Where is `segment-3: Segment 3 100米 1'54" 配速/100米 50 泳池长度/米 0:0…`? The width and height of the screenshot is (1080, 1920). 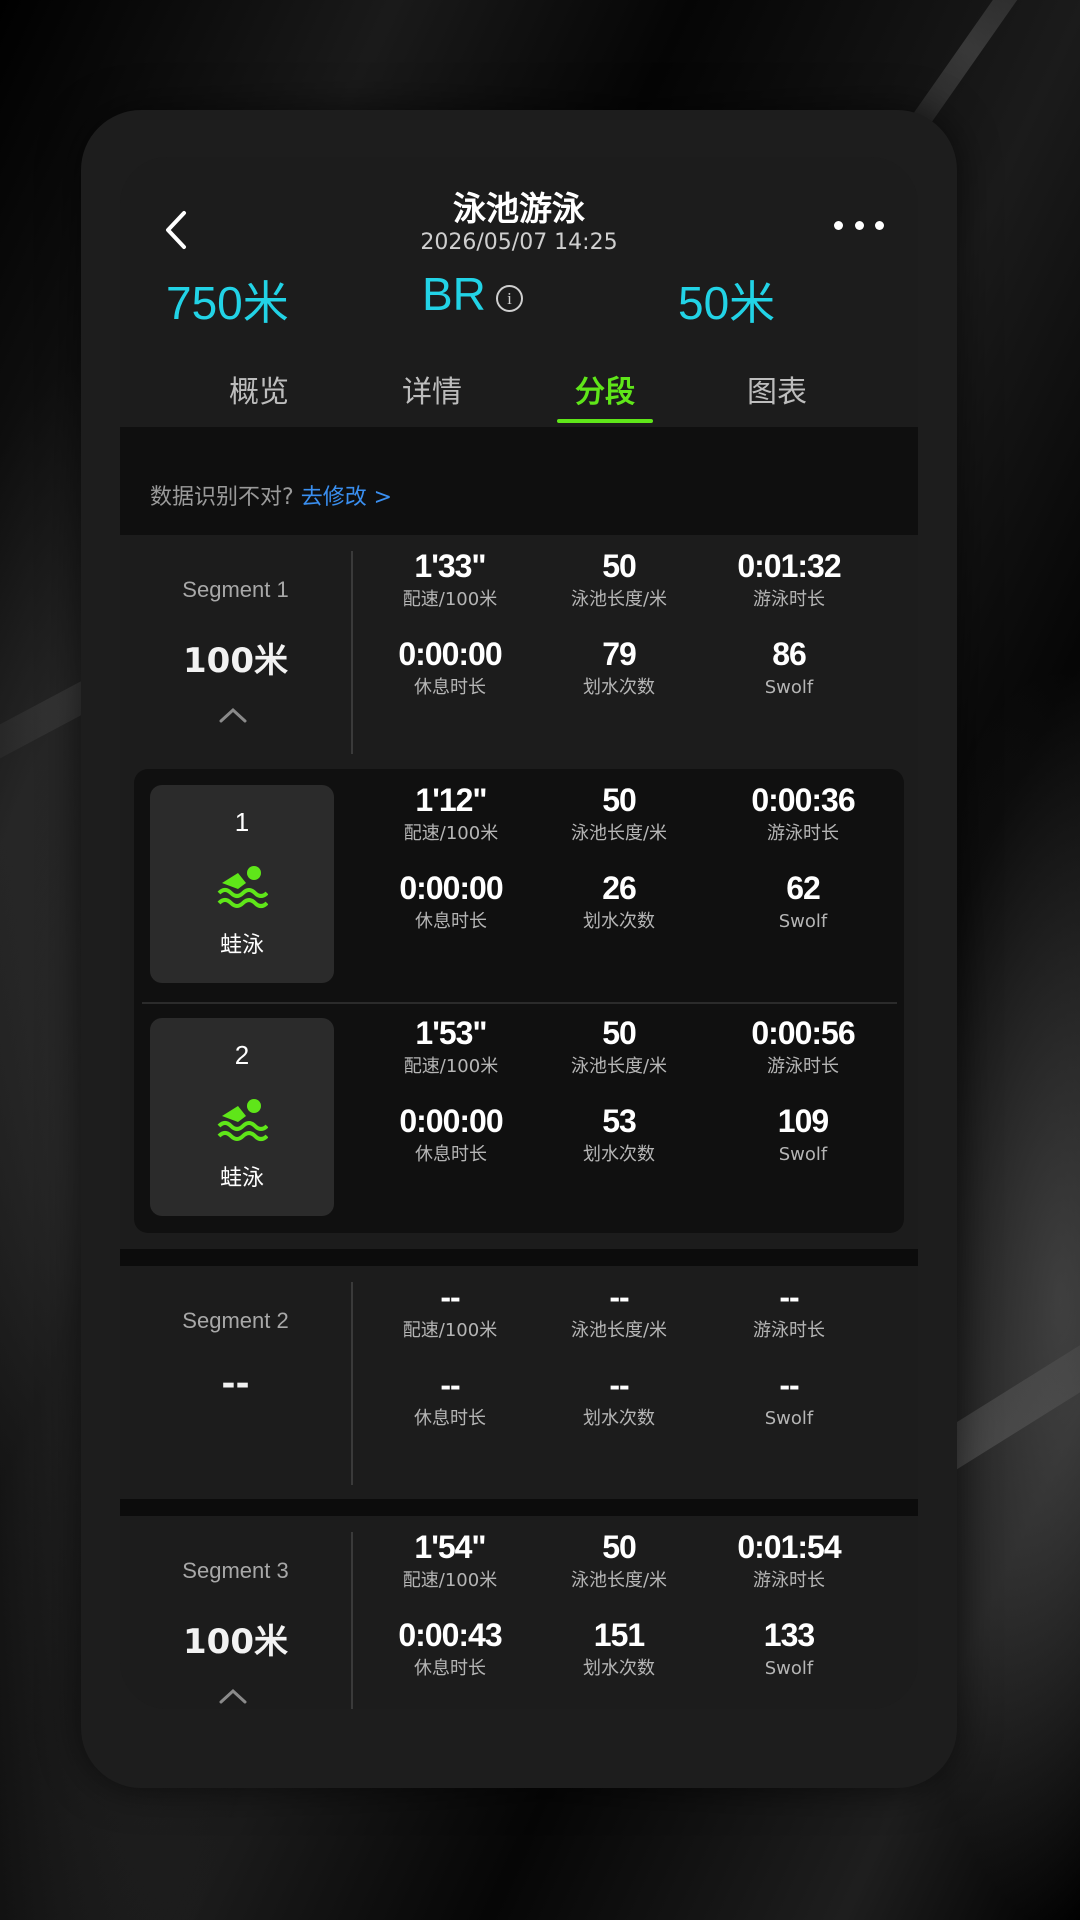 segment-3: Segment 3 100米 1'54" 配速/100米 50 泳池长度/米 0:0… is located at coordinates (519, 1612).